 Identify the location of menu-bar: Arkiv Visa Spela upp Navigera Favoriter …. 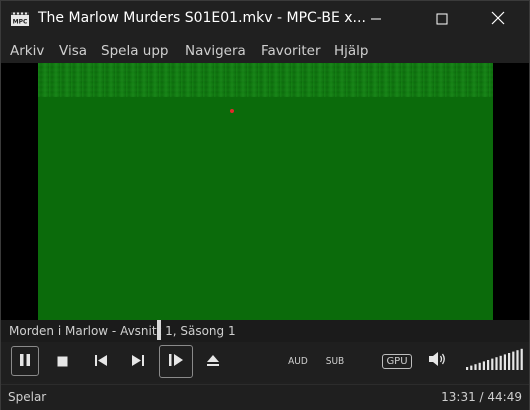
(265, 51).